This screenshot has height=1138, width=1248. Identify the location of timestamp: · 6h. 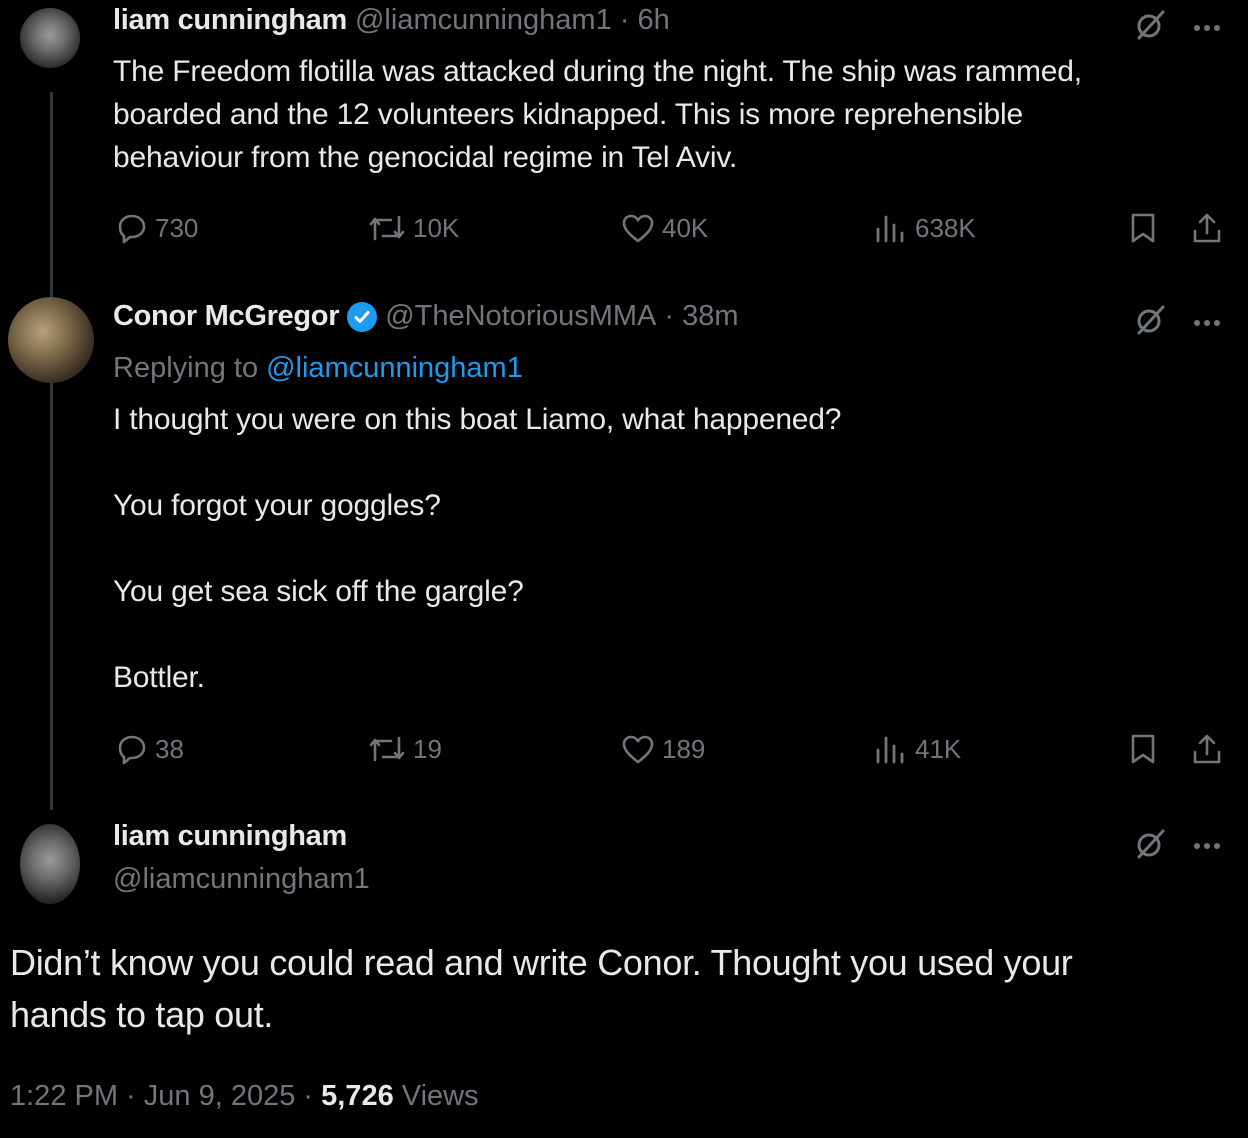
(645, 20).